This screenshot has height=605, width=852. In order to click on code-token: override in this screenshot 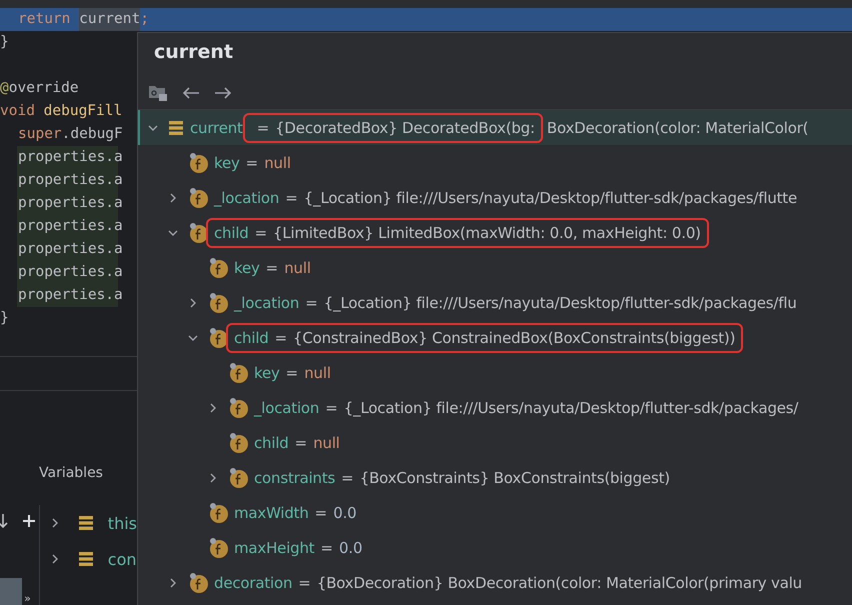, I will do `click(43, 88)`.